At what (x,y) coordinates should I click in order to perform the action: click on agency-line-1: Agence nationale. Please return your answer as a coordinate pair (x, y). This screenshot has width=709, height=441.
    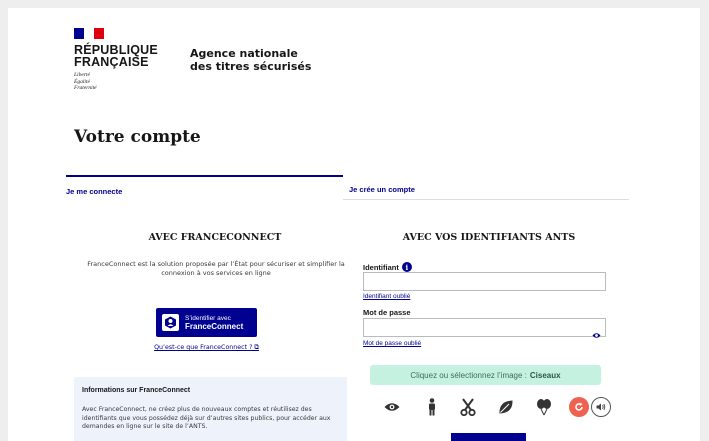
    Looking at the image, I should click on (244, 53).